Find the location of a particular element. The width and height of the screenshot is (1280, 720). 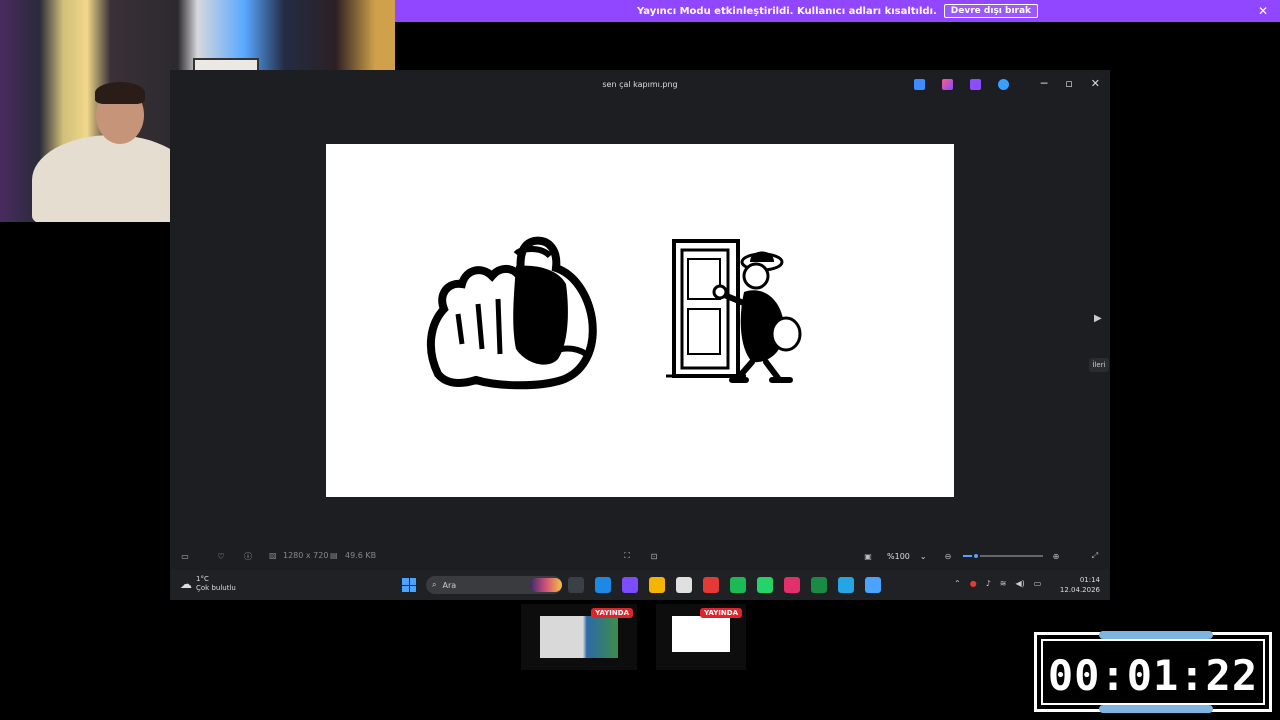

search-highlight-art is located at coordinates (546, 585).